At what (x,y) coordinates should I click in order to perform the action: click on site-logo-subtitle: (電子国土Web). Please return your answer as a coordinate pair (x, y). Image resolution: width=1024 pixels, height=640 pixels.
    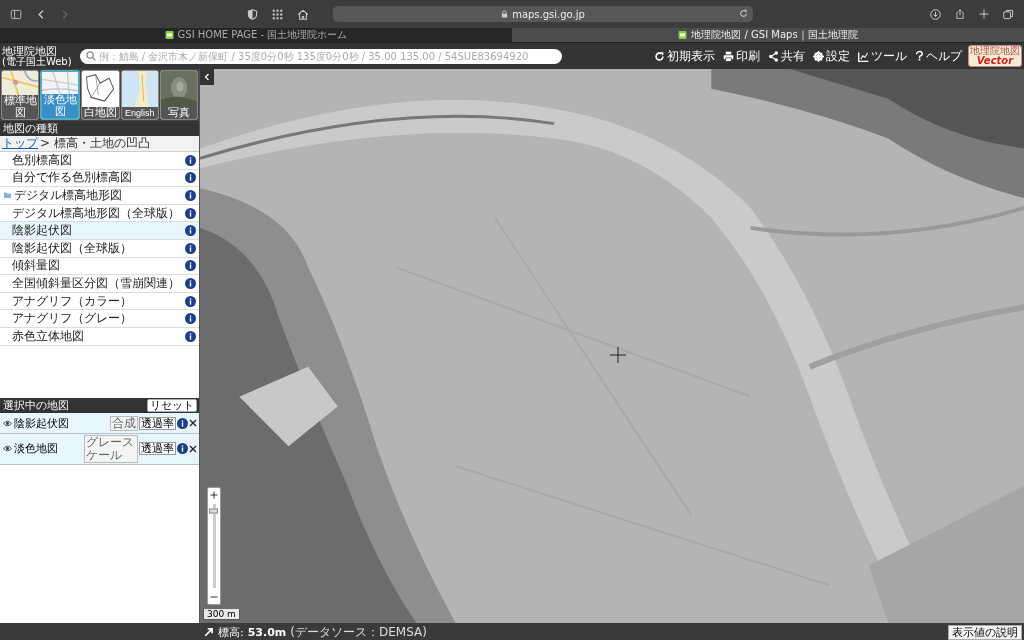
    Looking at the image, I should click on (37, 61).